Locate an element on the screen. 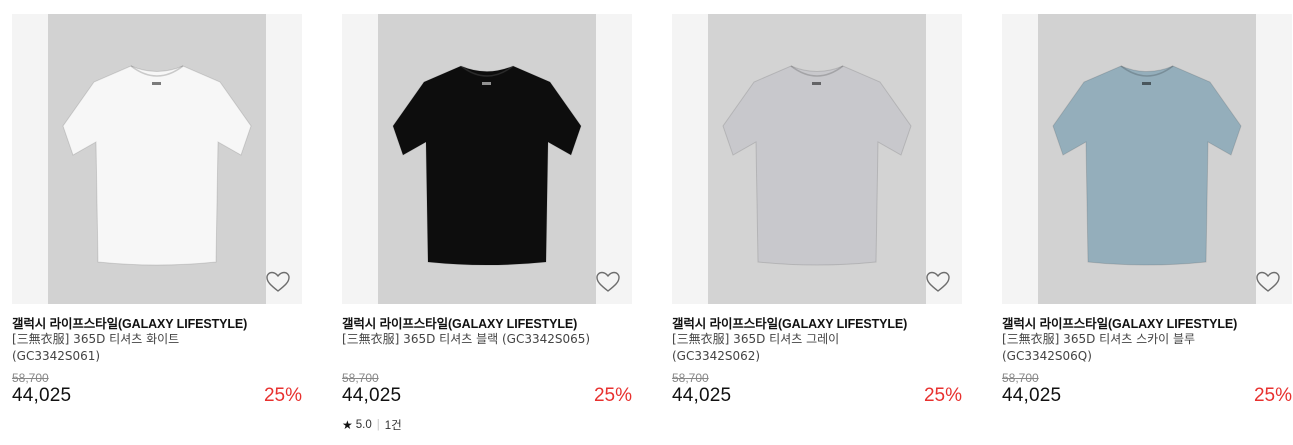 The height and width of the screenshot is (445, 1293). product-name: [三無衣服] 365D 티셔츠 그레이 (GC3342S062) is located at coordinates (797, 348).